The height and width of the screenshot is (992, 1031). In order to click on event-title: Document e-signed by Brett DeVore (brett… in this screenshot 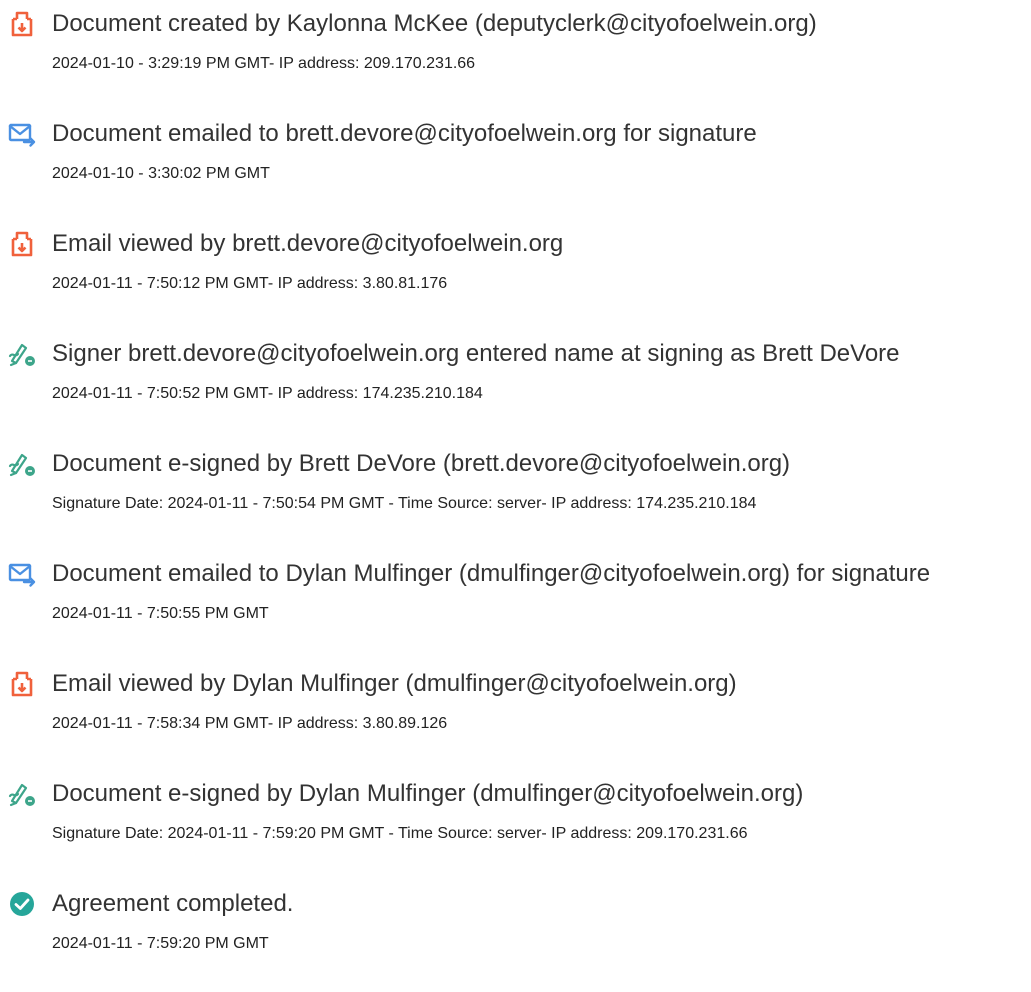, I will do `click(421, 463)`.